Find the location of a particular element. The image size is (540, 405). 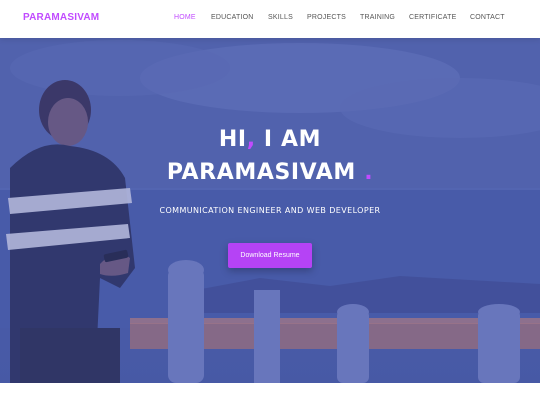

hero-greeting: HI, I AM is located at coordinates (270, 139).